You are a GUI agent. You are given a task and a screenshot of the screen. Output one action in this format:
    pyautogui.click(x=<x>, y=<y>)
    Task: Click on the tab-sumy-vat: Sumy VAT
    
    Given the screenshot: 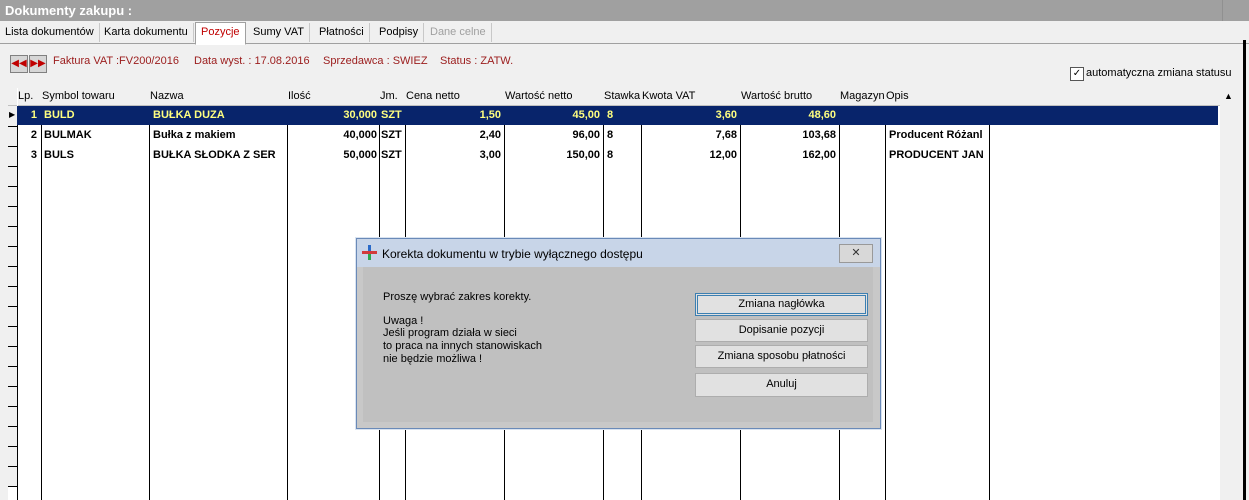 What is the action you would take?
    pyautogui.click(x=279, y=32)
    